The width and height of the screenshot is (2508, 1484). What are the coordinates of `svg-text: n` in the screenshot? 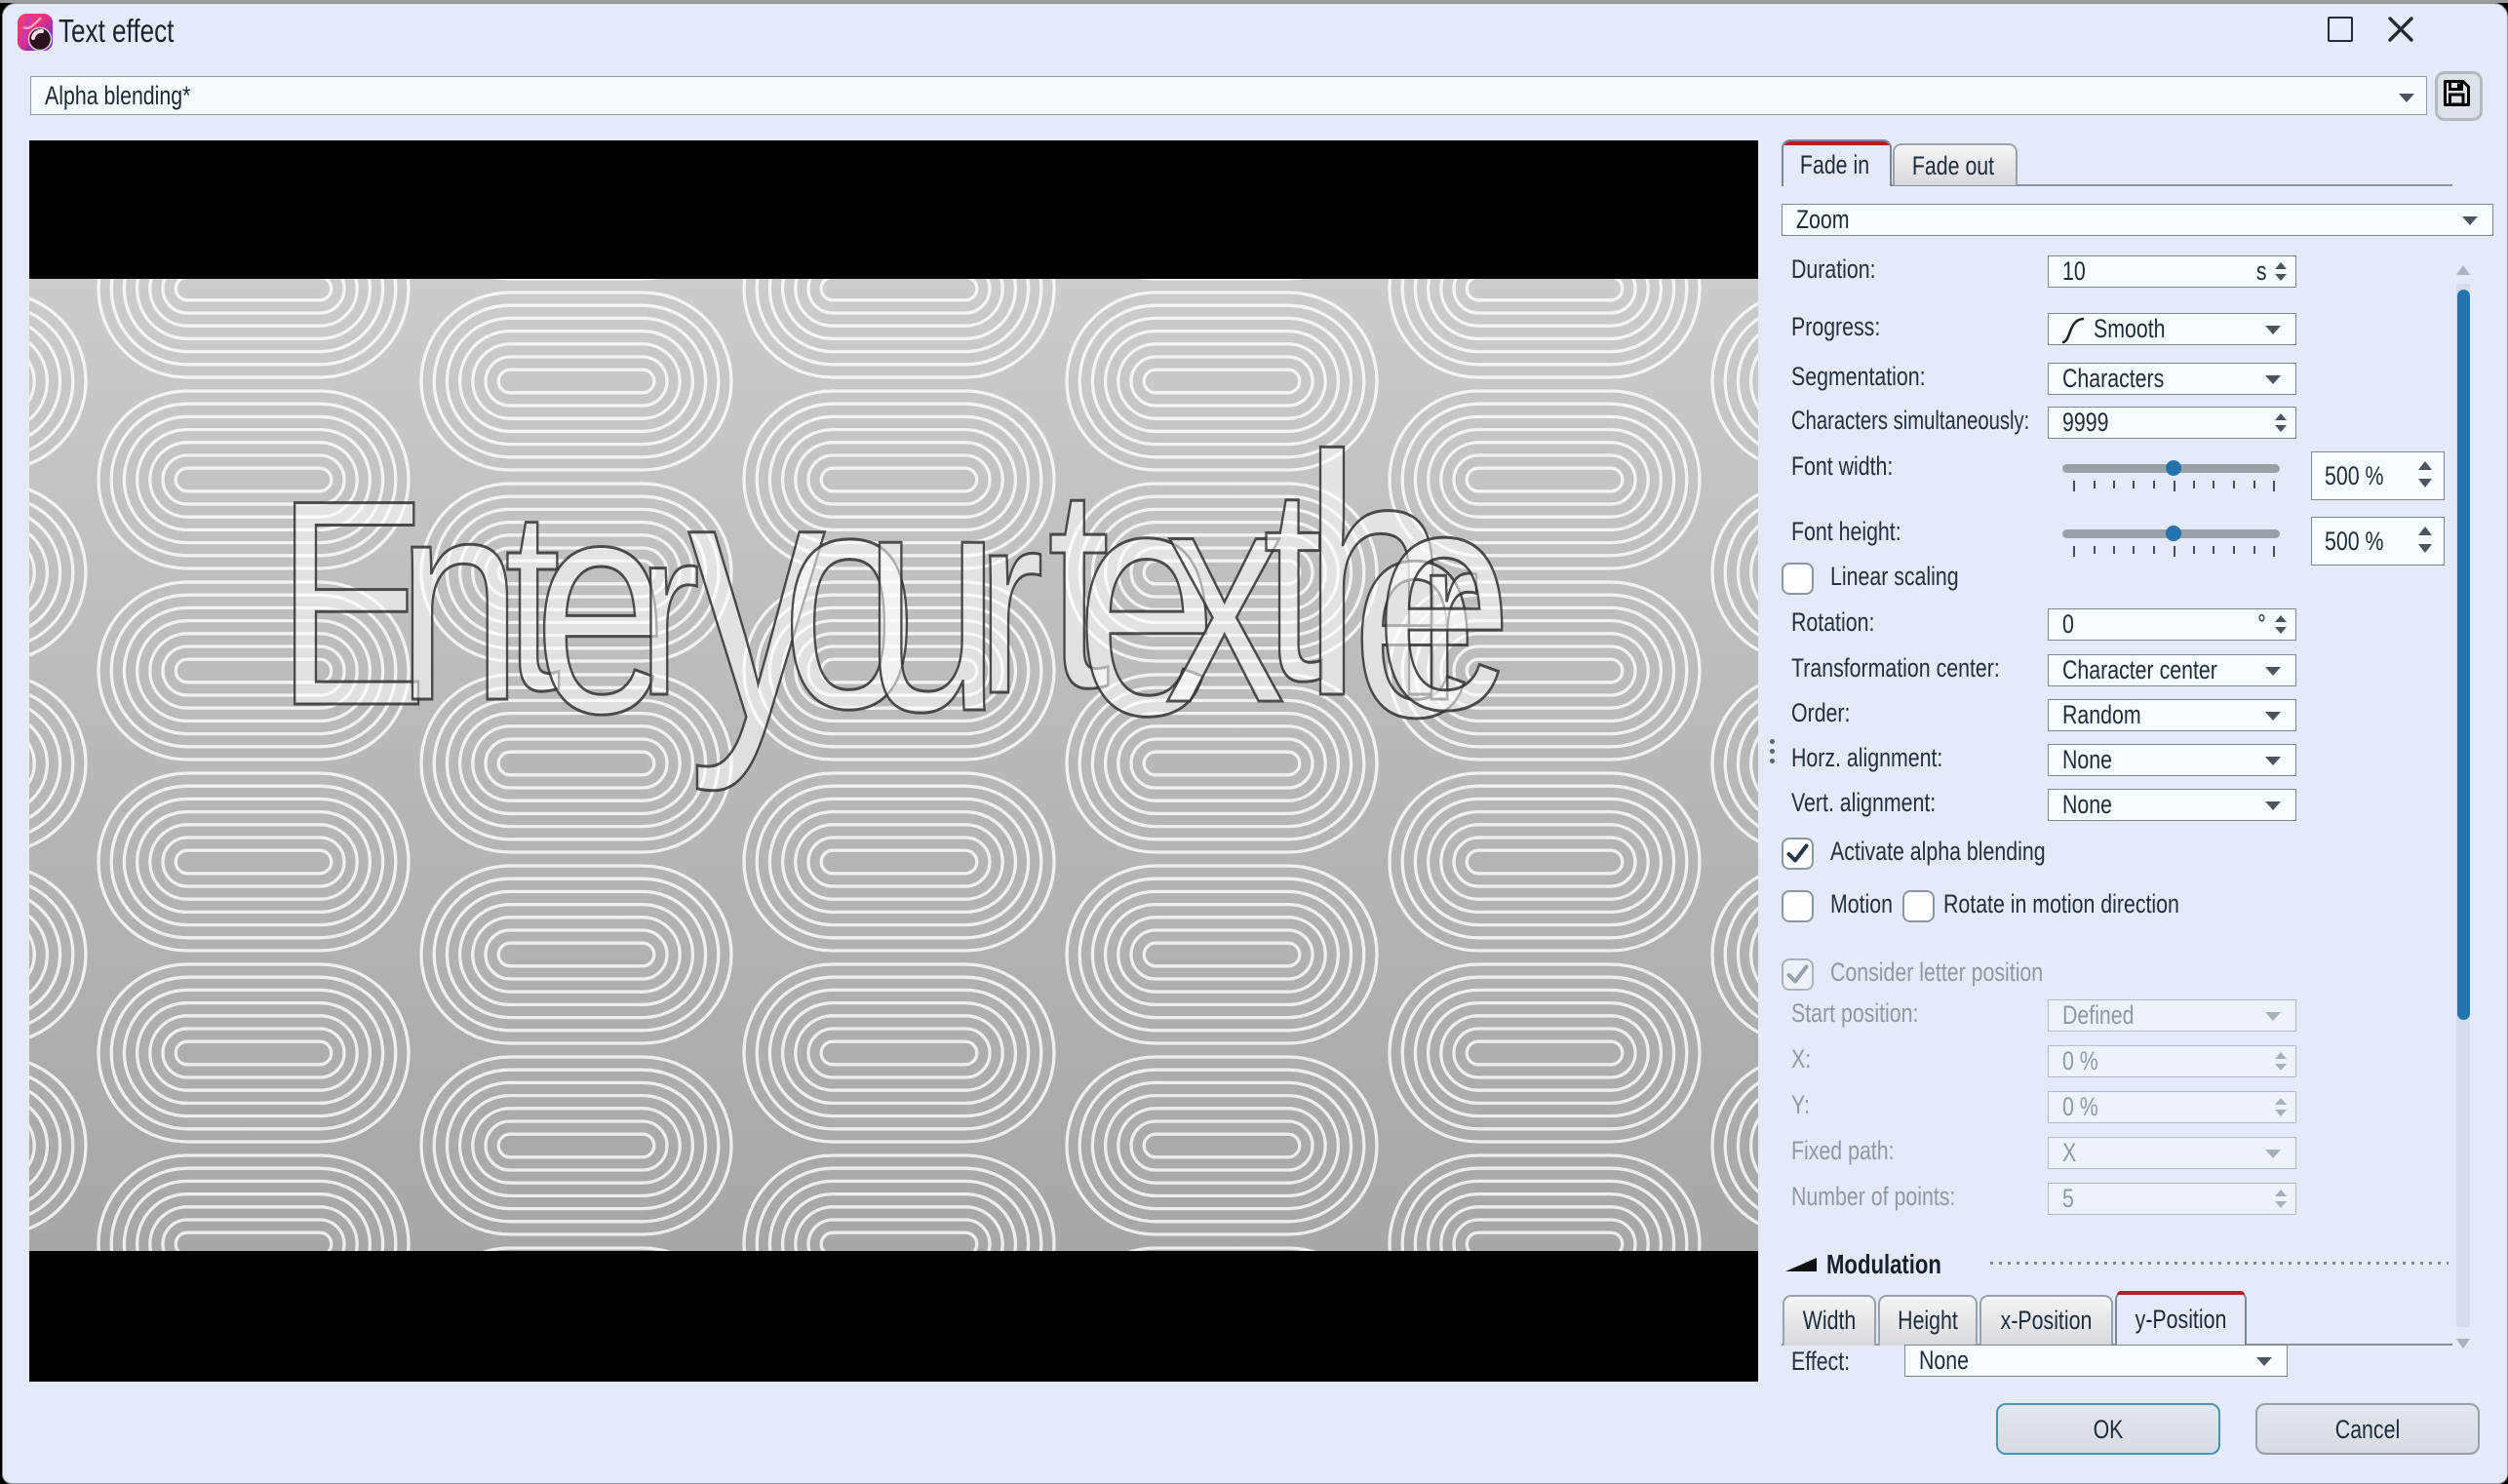 It's located at (459, 601).